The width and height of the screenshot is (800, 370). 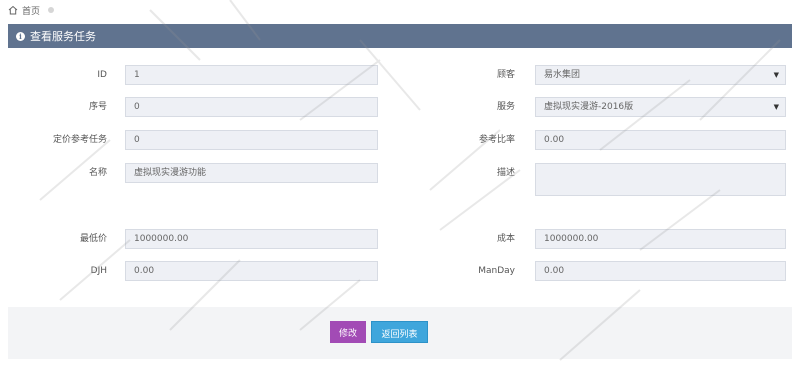 What do you see at coordinates (31, 10) in the screenshot?
I see `home-link: 首页` at bounding box center [31, 10].